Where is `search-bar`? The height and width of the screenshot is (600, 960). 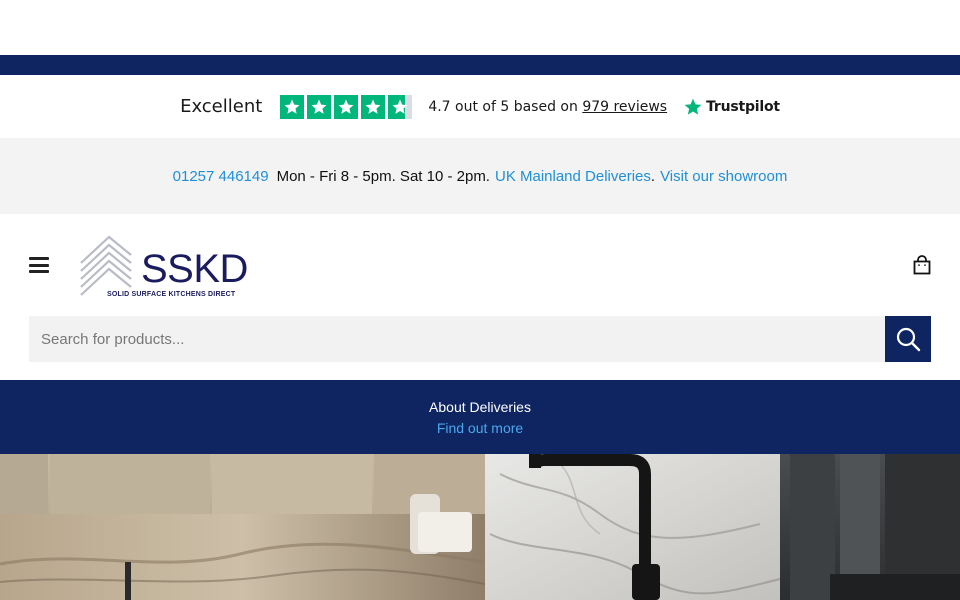 search-bar is located at coordinates (480, 339).